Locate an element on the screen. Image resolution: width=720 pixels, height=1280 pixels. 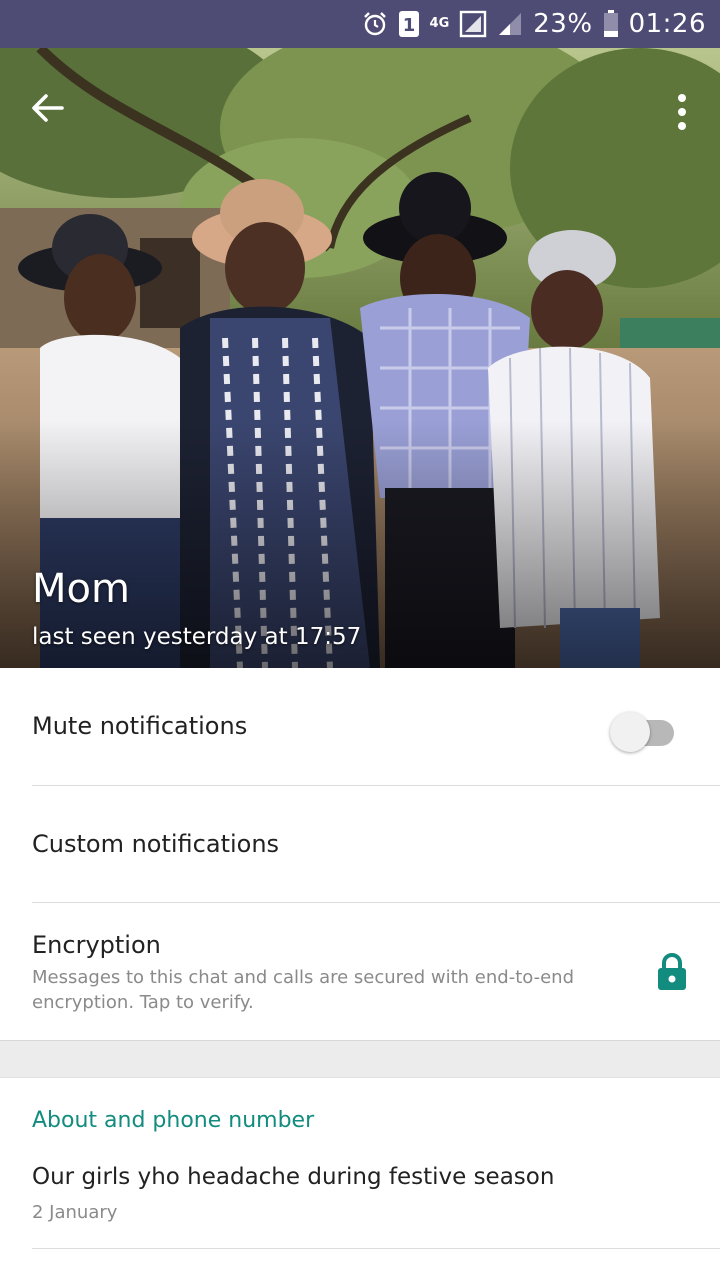
custom-notifications-row: Custom notifications is located at coordinates (360, 844).